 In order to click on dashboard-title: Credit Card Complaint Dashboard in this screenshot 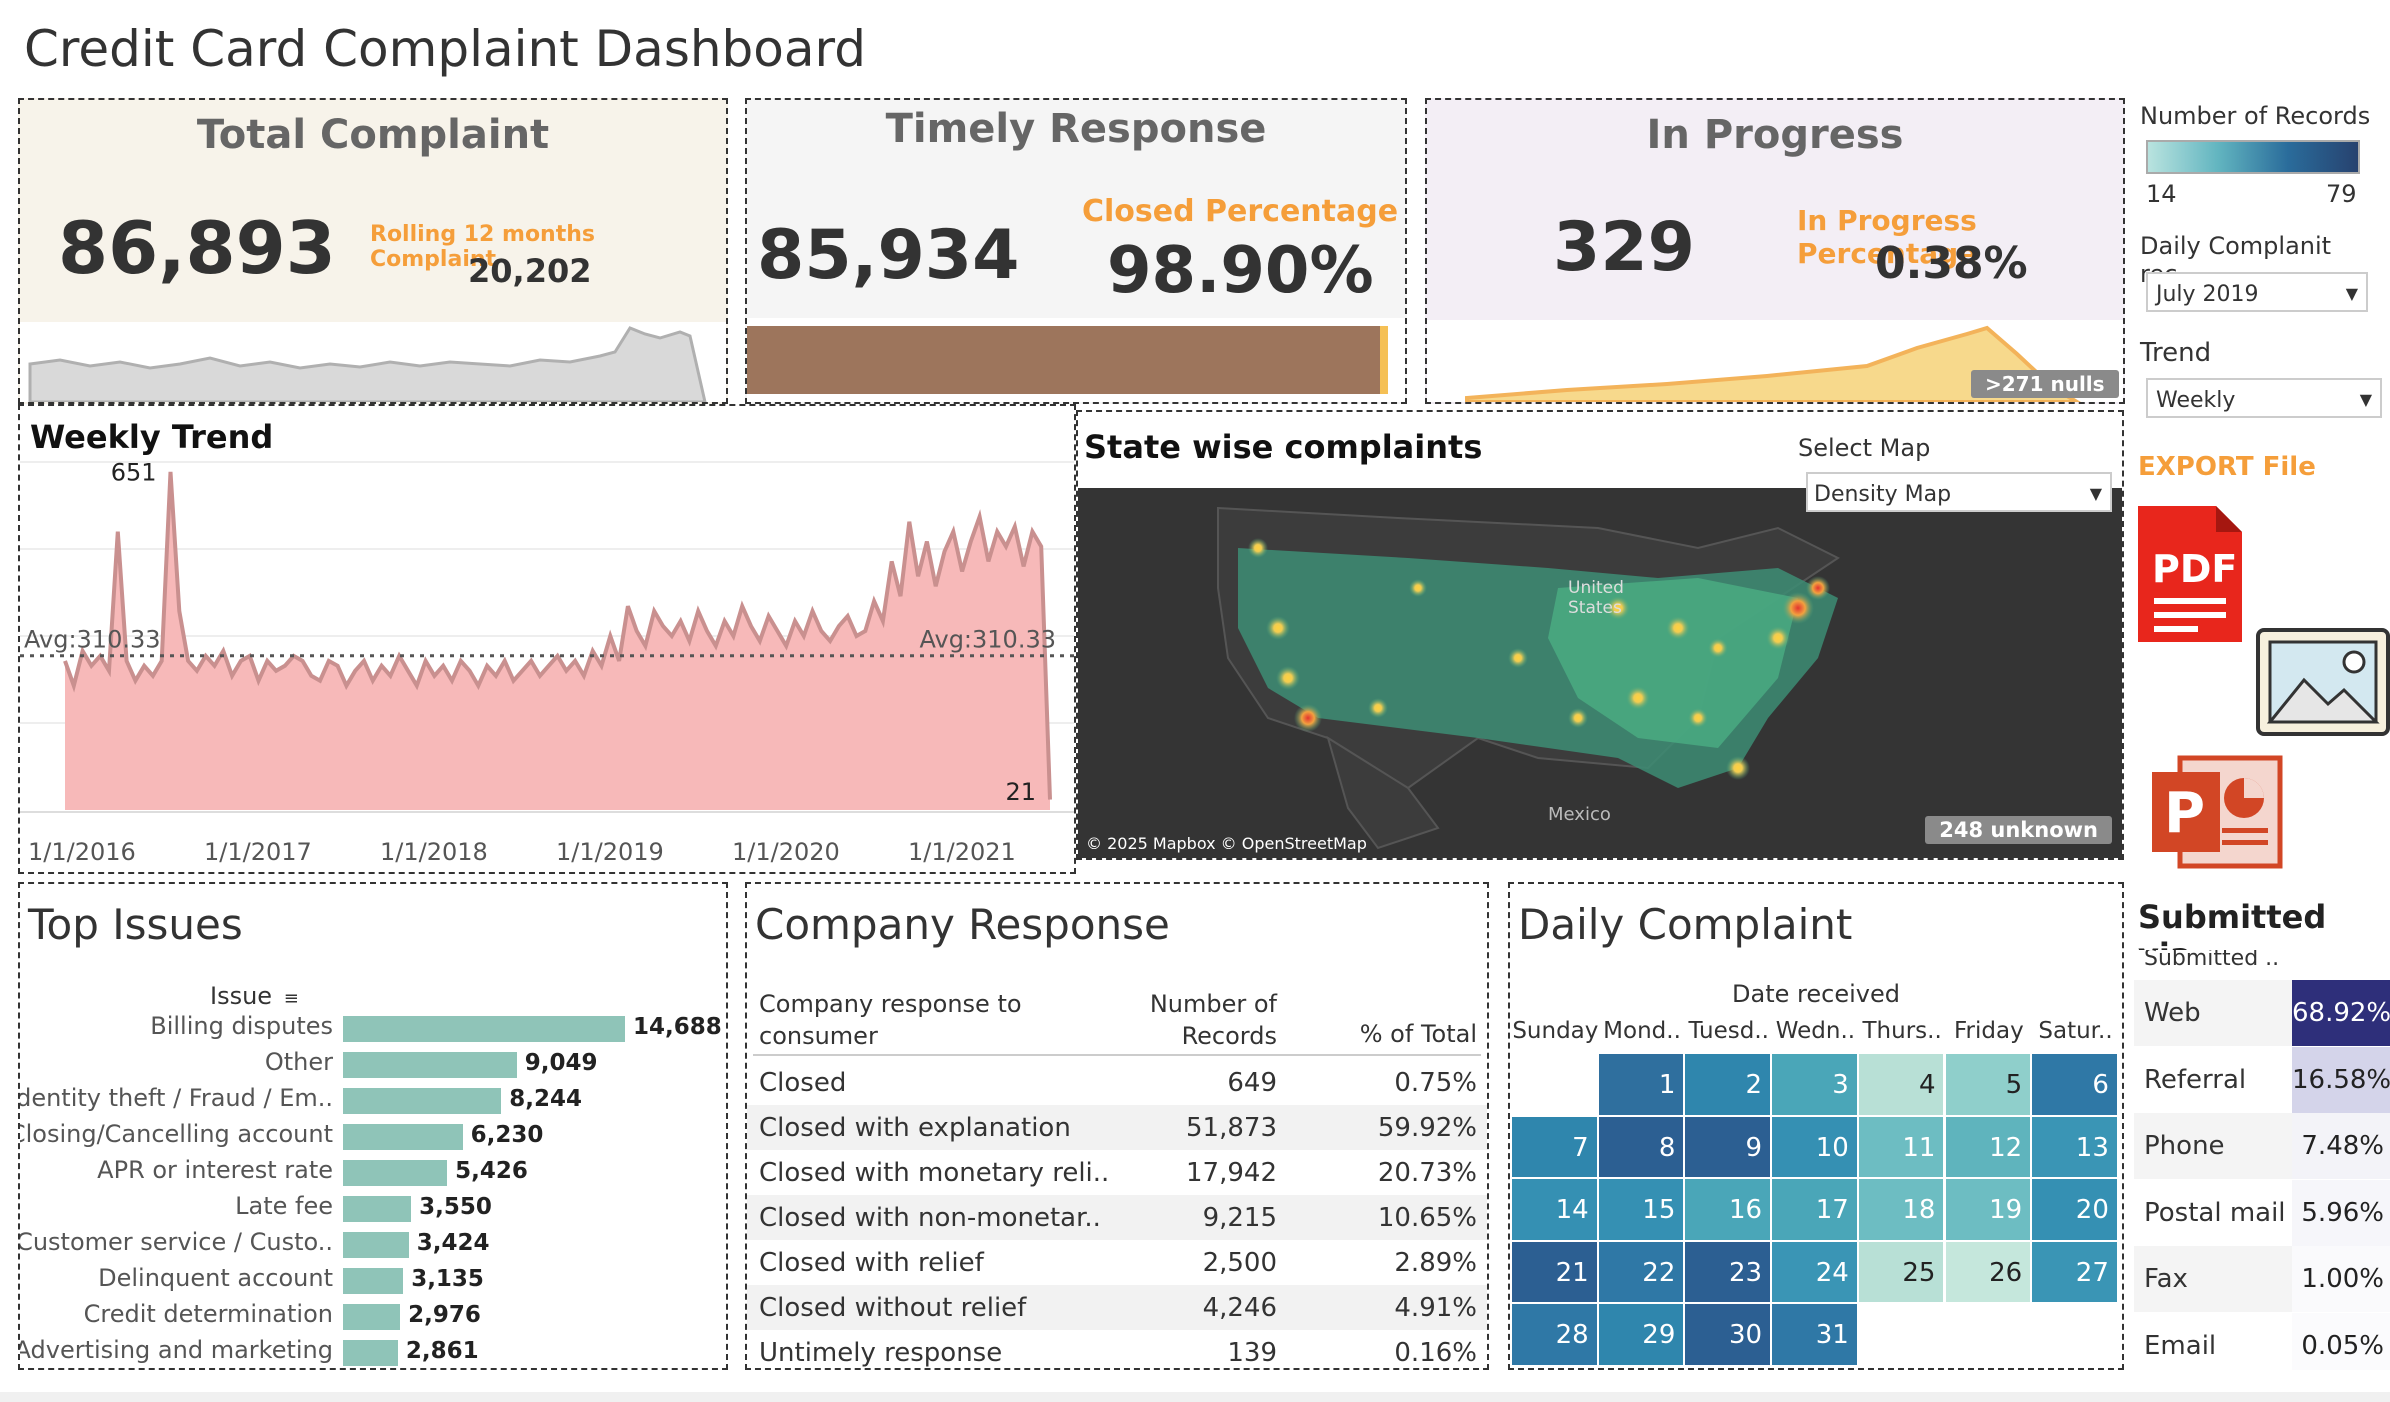, I will do `click(445, 49)`.